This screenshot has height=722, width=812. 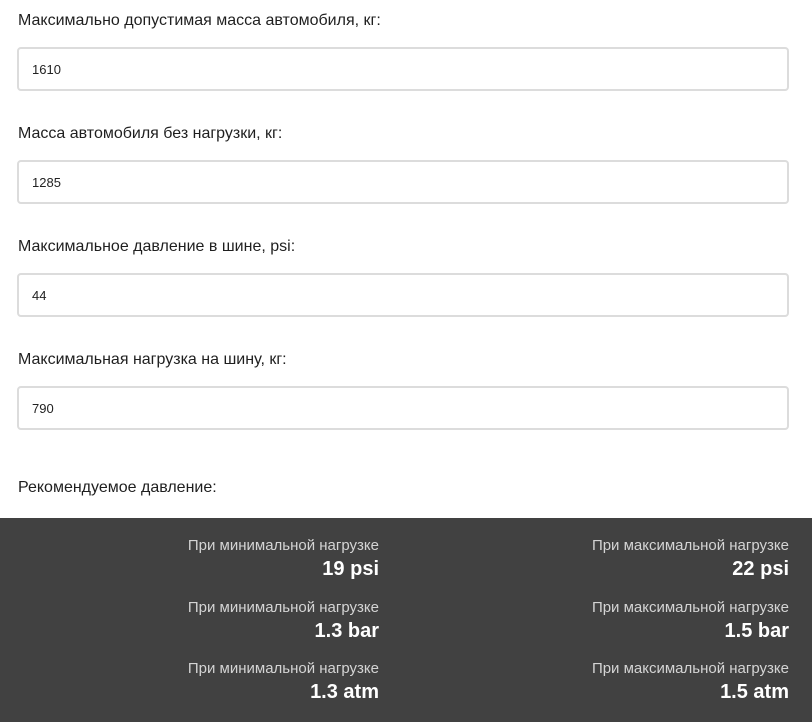 What do you see at coordinates (403, 69) in the screenshot?
I see `max-mass-input` at bounding box center [403, 69].